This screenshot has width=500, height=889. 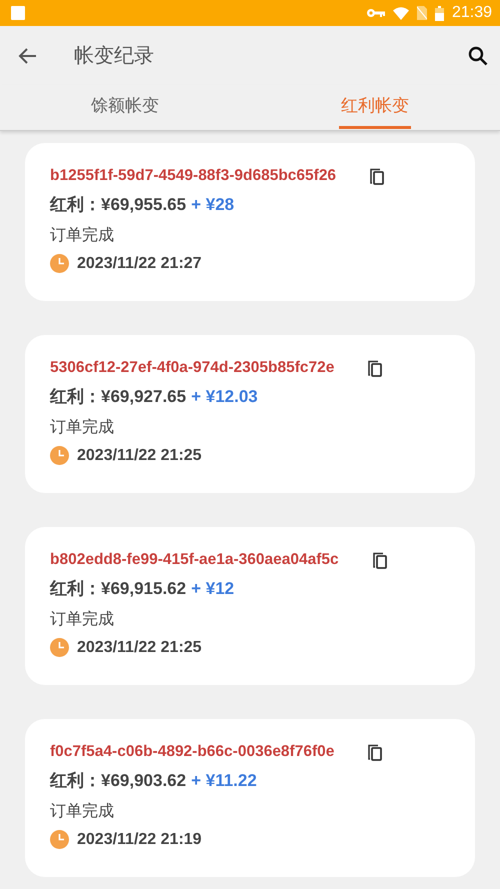 What do you see at coordinates (421, 13) in the screenshot?
I see `no-sim-icon` at bounding box center [421, 13].